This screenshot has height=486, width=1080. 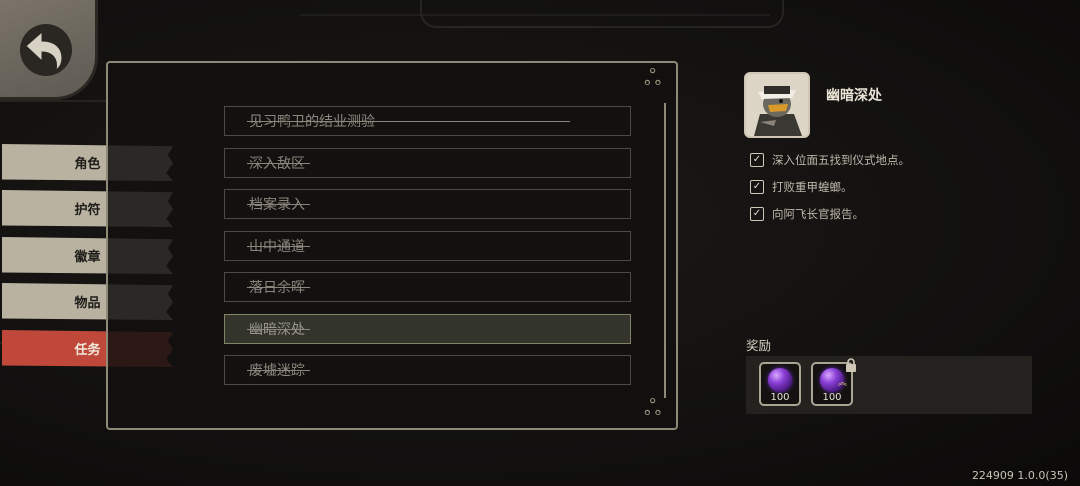 I want to click on objective-item: ✓ 深入位面五找到仪式地点。, so click(x=830, y=160).